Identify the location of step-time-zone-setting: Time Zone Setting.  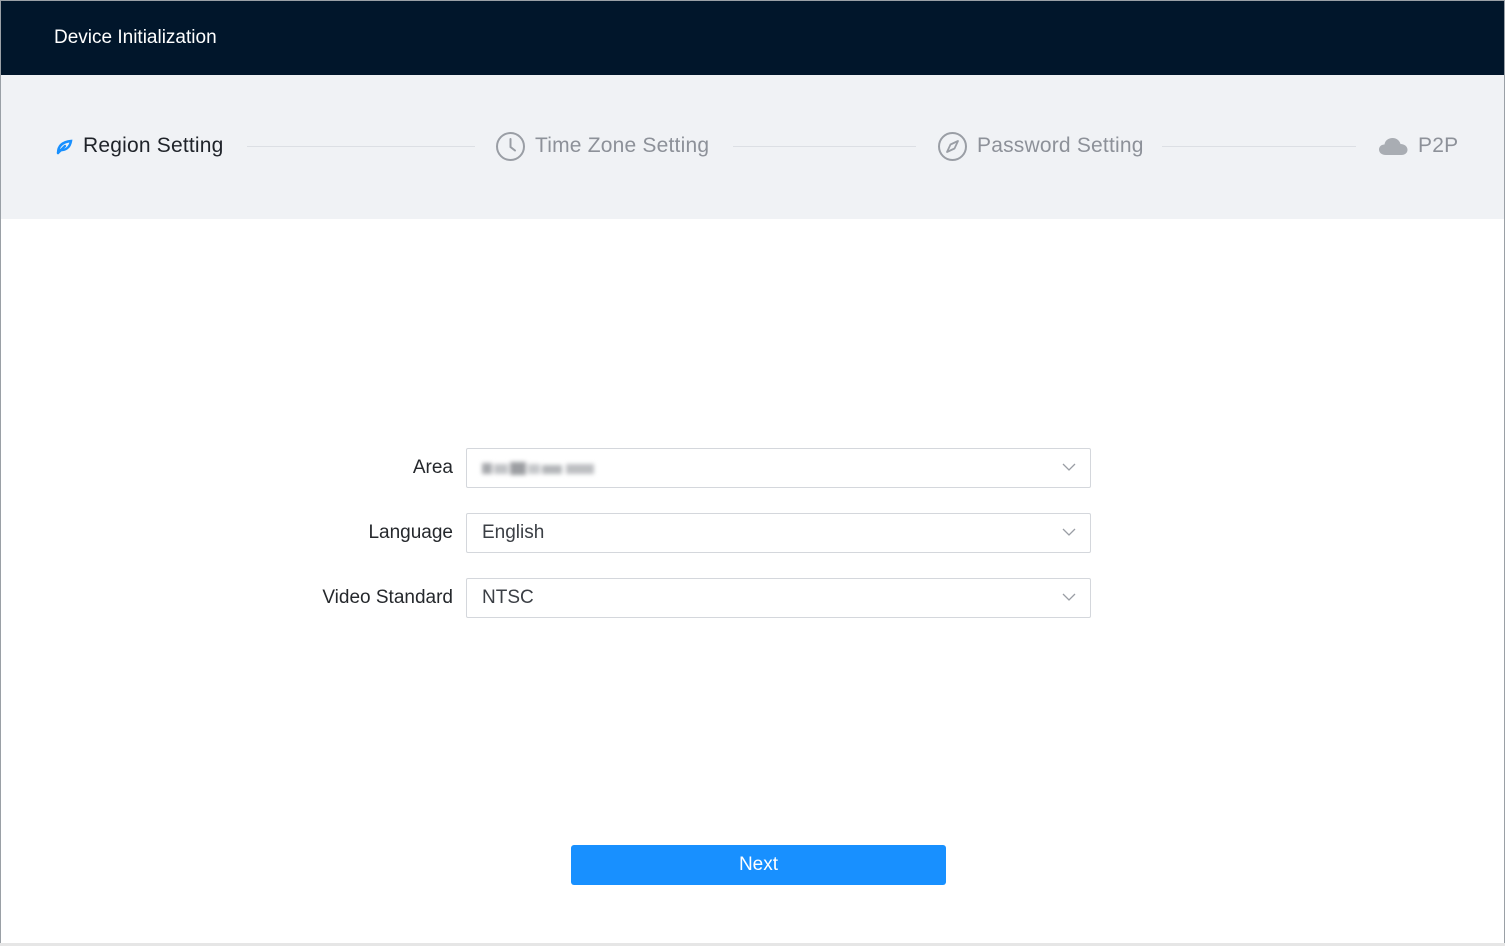
(602, 146).